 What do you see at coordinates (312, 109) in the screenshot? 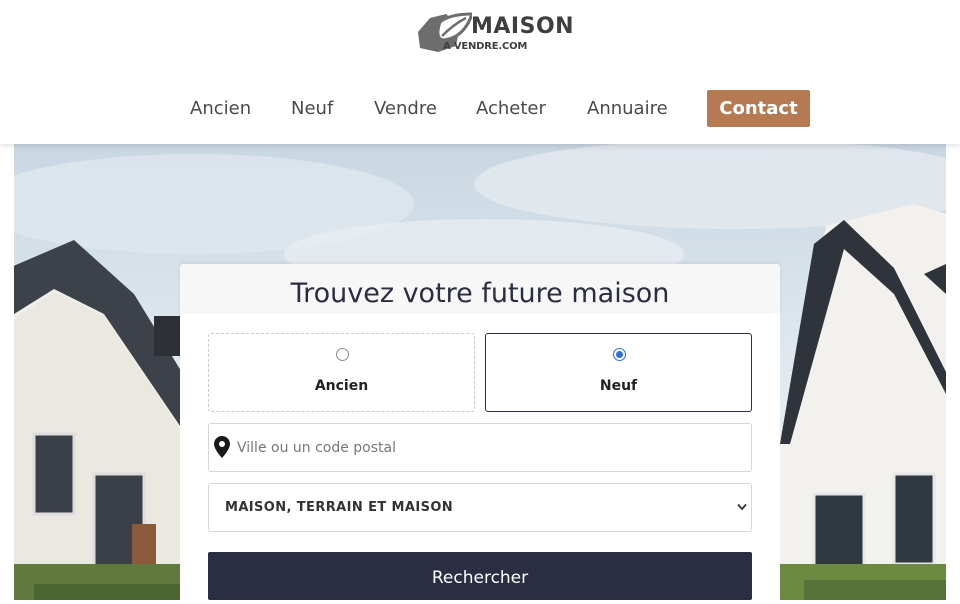
I see `nav-item-neuf: Neuf` at bounding box center [312, 109].